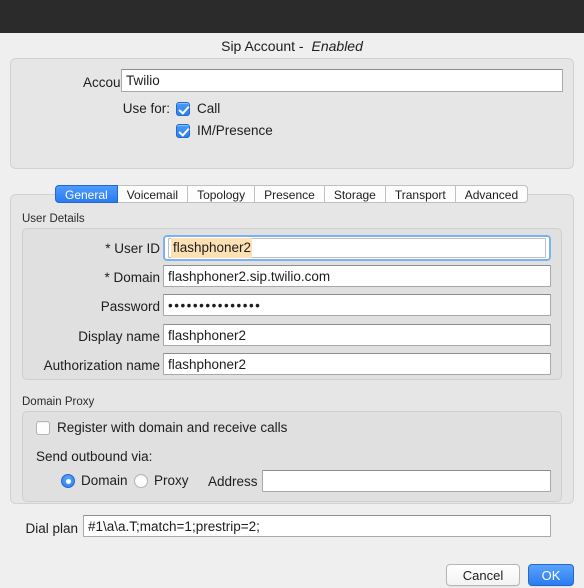 This screenshot has height=588, width=584. I want to click on address-label: Address, so click(233, 481).